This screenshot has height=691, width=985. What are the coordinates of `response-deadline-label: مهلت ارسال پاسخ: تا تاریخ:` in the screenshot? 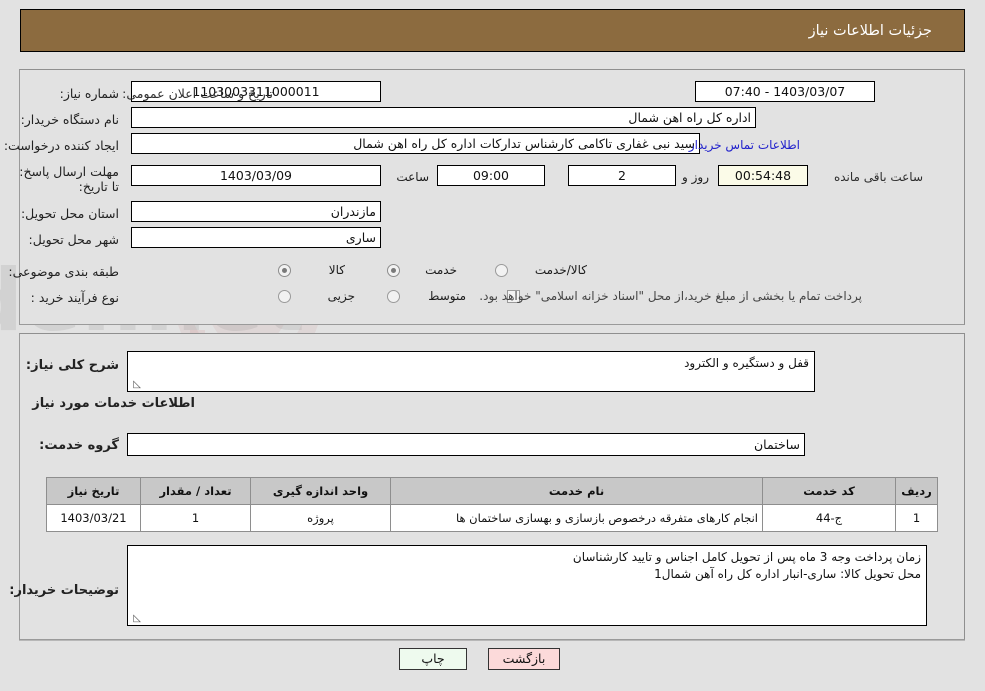 It's located at (69, 179).